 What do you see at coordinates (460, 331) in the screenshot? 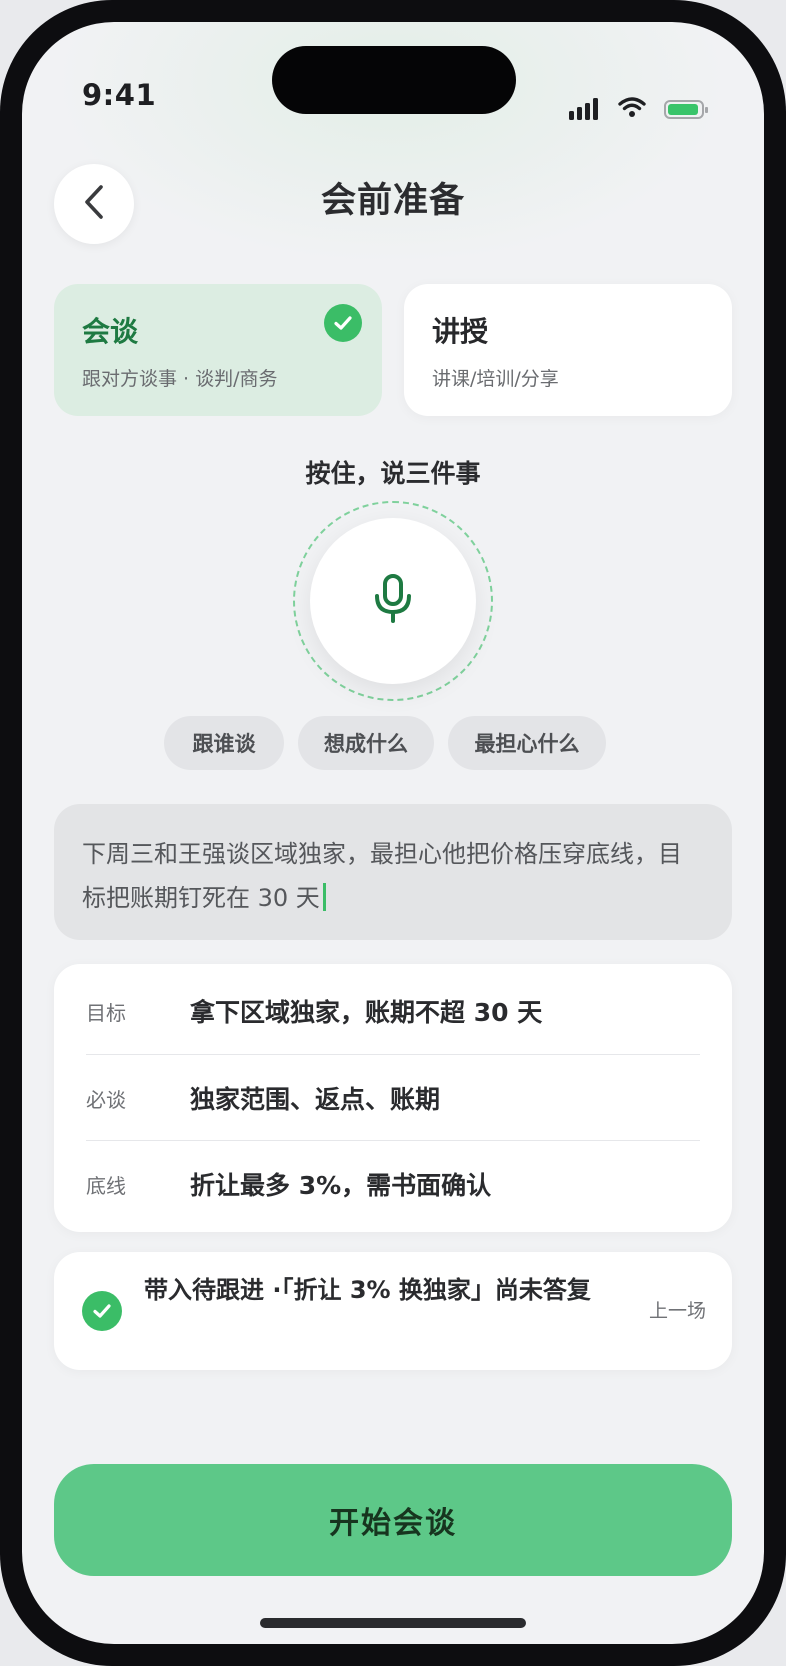
I see `mode-title: 讲授` at bounding box center [460, 331].